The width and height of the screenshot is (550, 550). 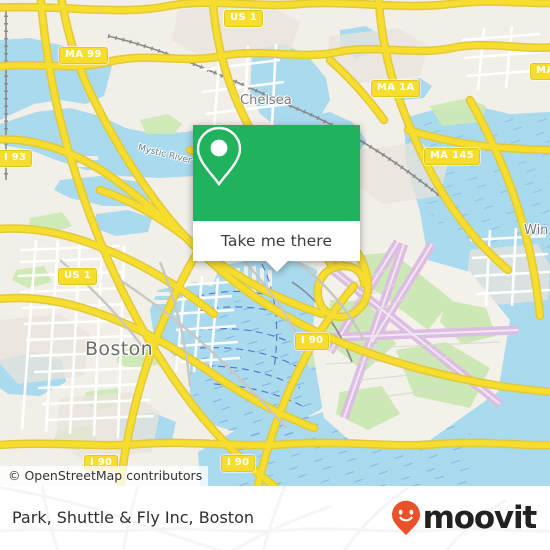 I want to click on take-me-there-label: Take me there, so click(x=276, y=241).